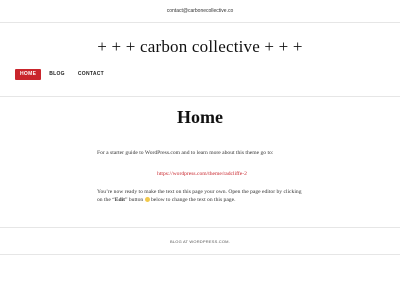 This screenshot has height=300, width=400. Describe the element at coordinates (147, 199) in the screenshot. I see `pencil-icon` at that location.